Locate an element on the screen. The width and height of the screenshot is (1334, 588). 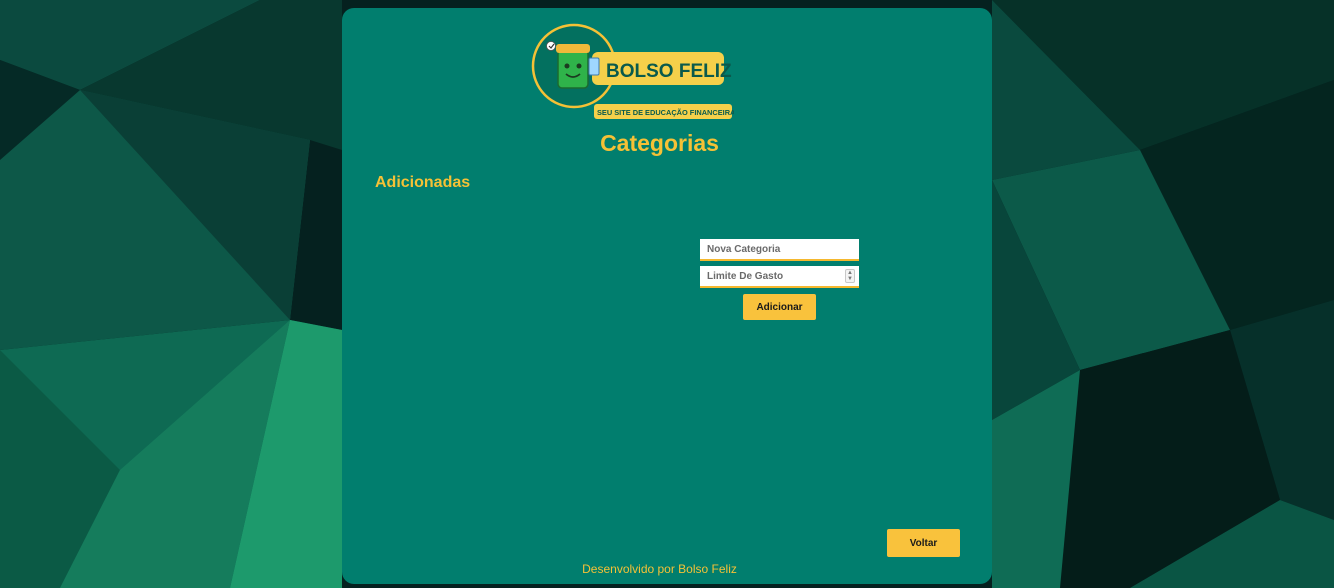
footer-credit: Desenvolvido por Bolso Feliz is located at coordinates (659, 569).